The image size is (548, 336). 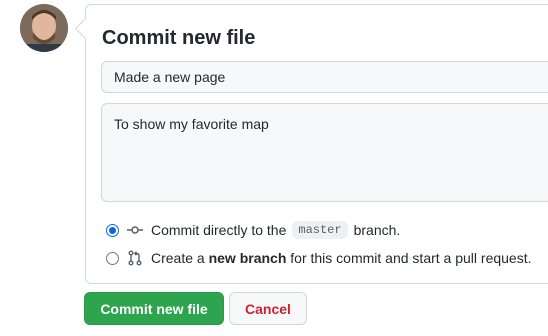 I want to click on git-pull-request-icon, so click(x=135, y=258).